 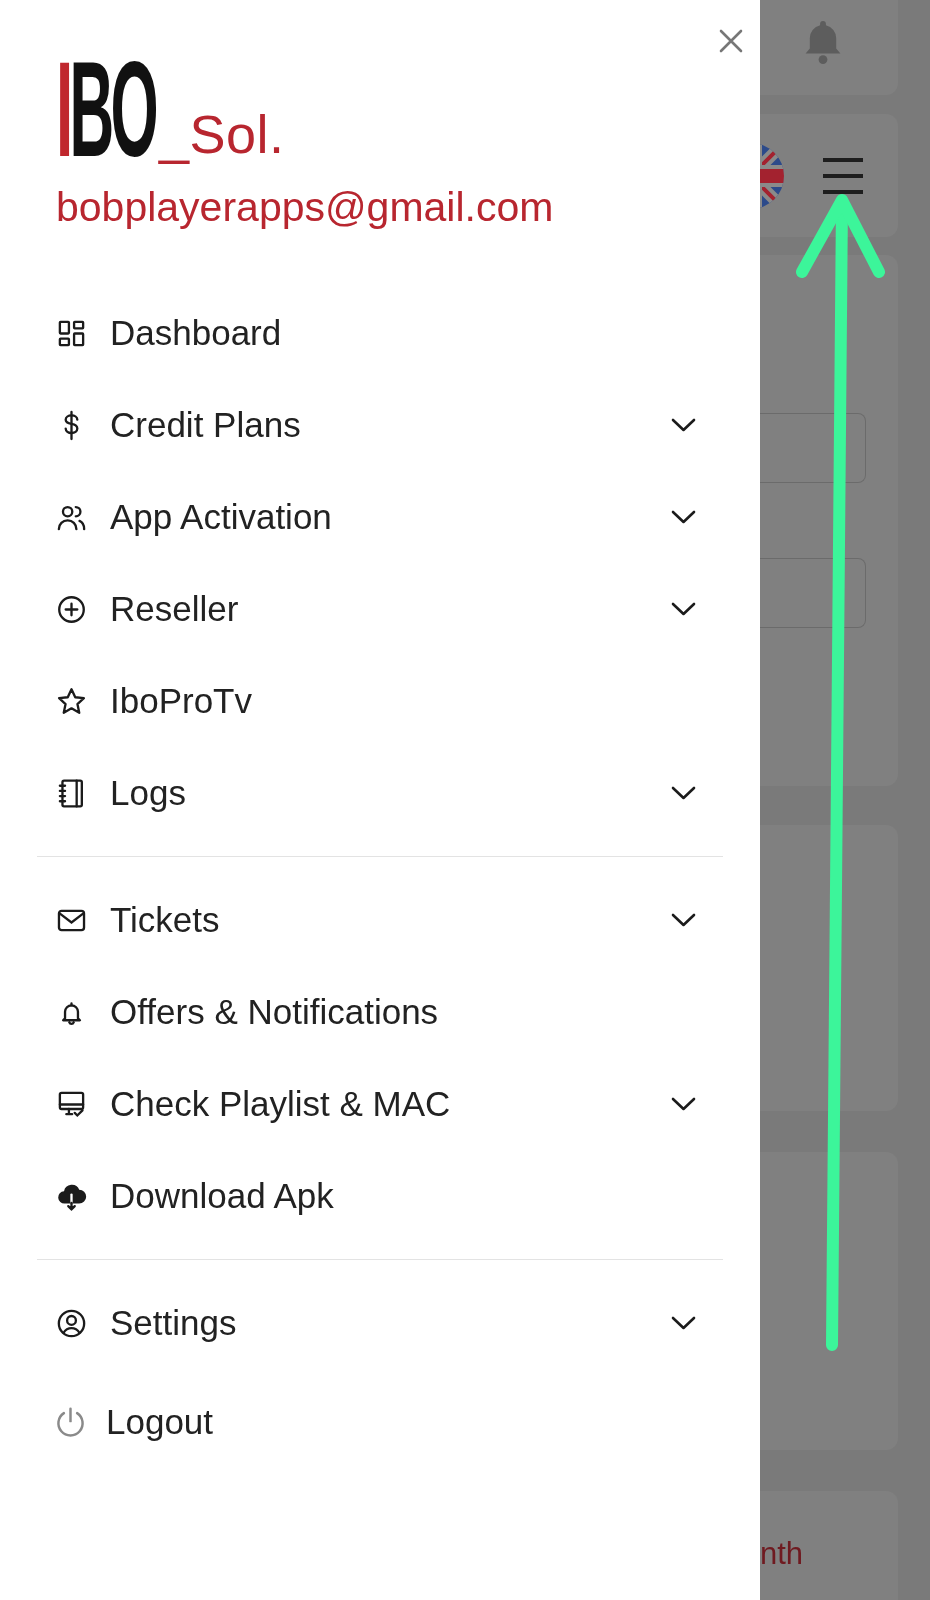 What do you see at coordinates (71, 701) in the screenshot?
I see `star-icon` at bounding box center [71, 701].